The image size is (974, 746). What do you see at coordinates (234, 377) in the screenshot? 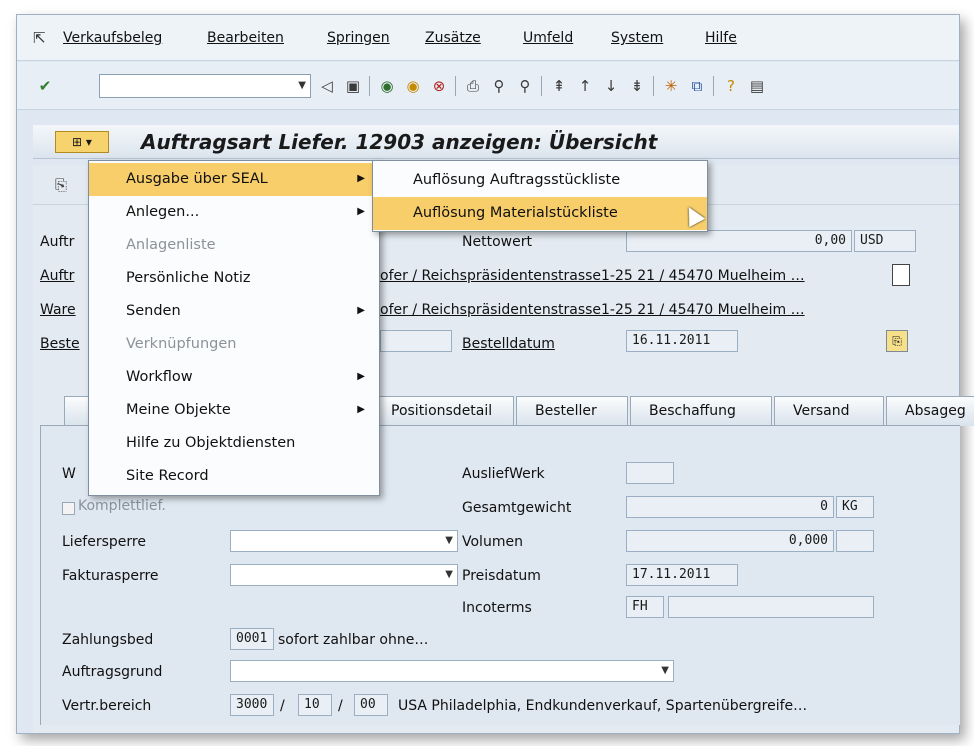
I see `menu-item-workflow: Workflow ▶` at bounding box center [234, 377].